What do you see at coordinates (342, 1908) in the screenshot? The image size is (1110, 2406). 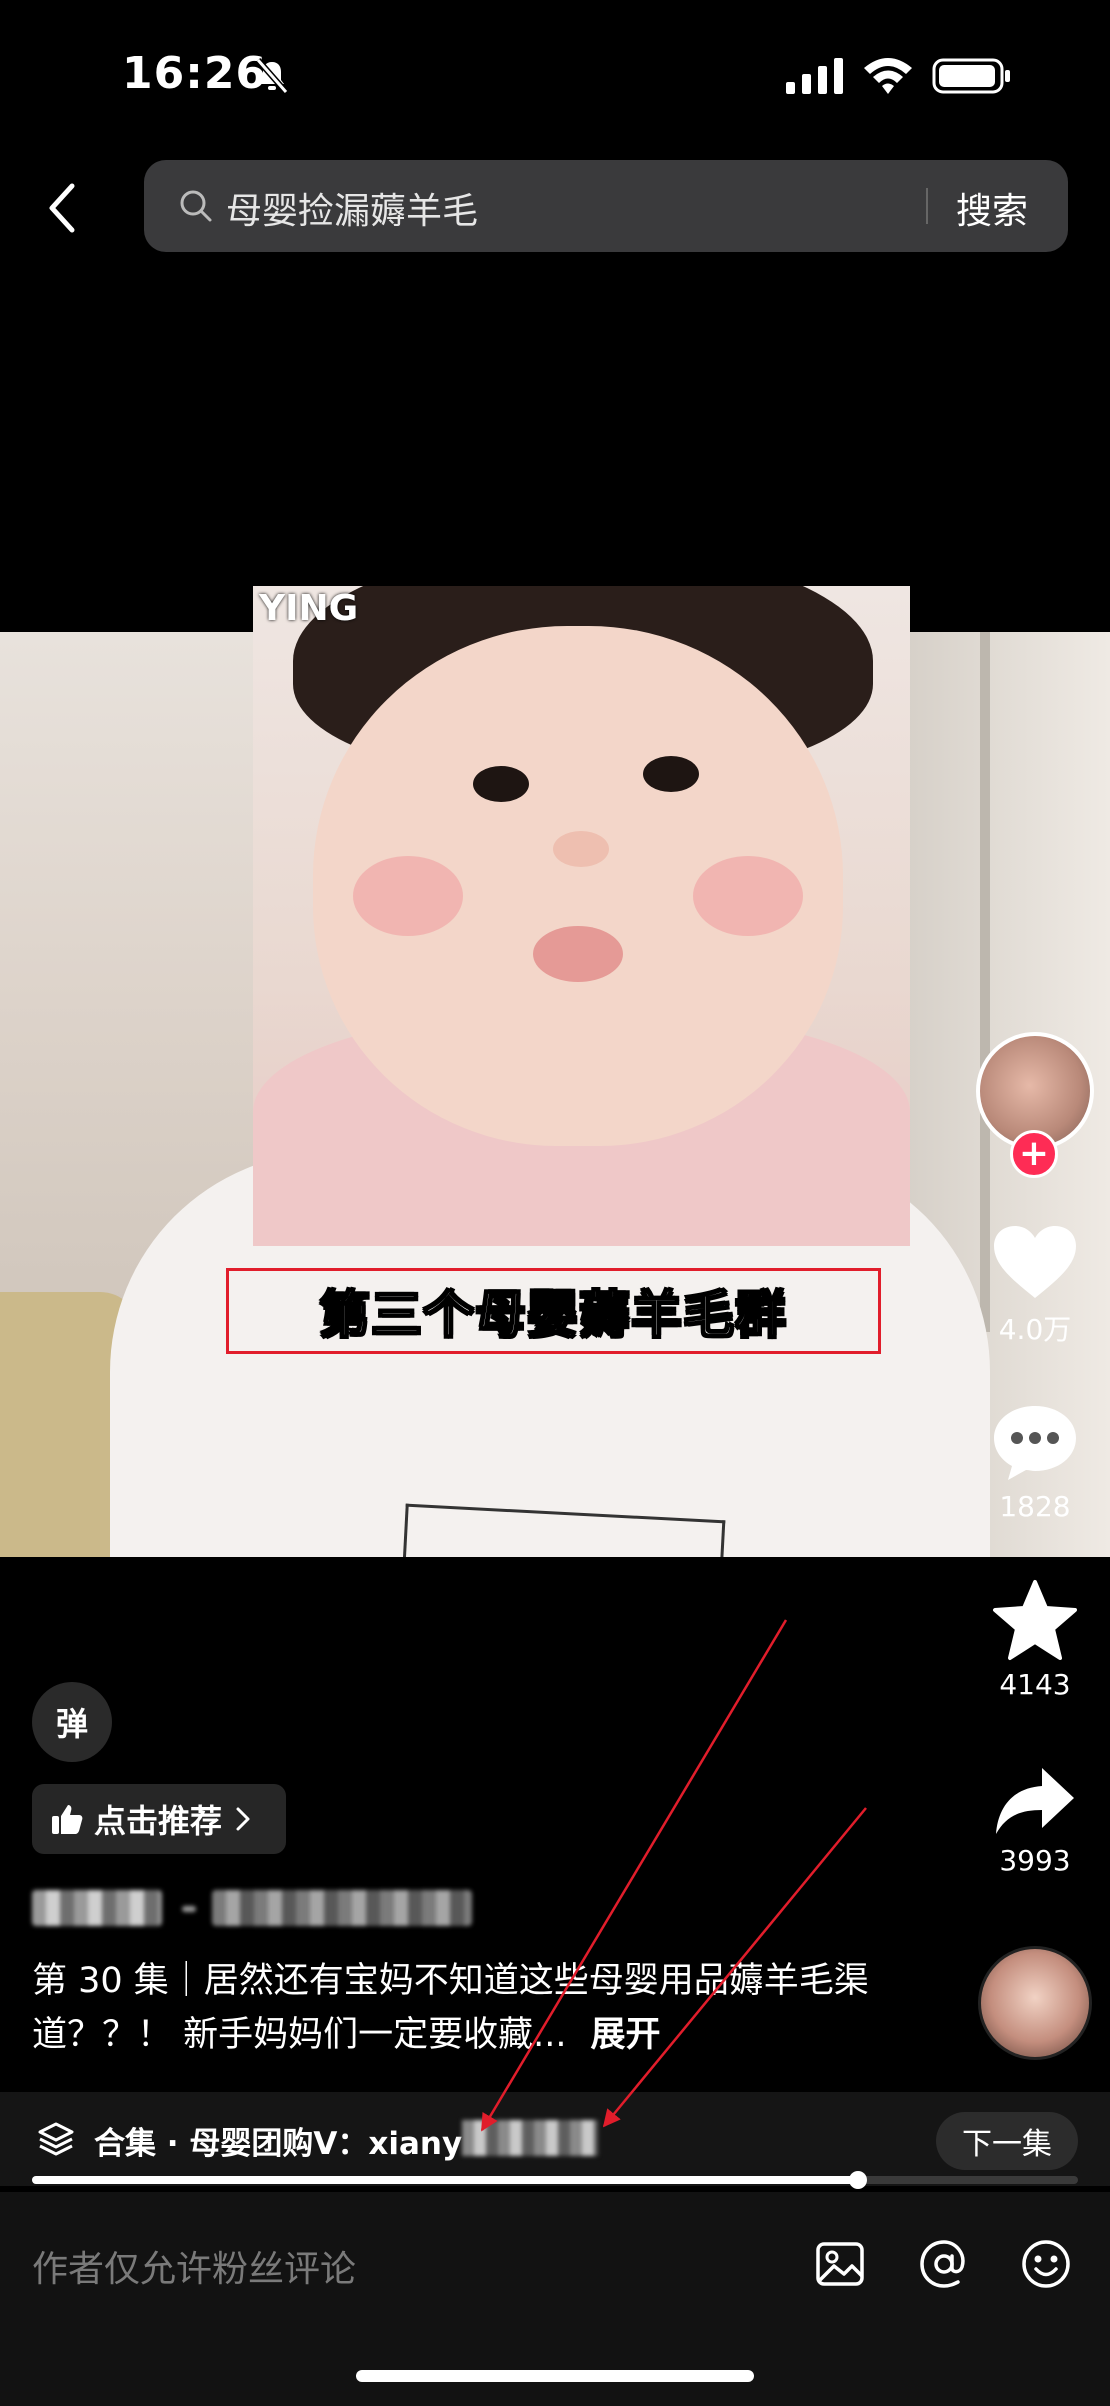 I see `author-date-mosaic` at bounding box center [342, 1908].